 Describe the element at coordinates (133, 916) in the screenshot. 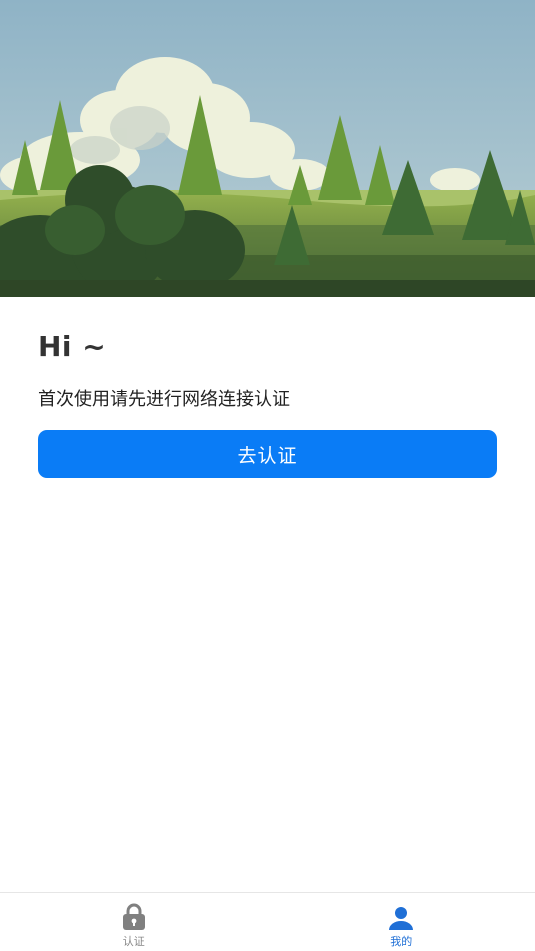

I see `lock-icon` at that location.